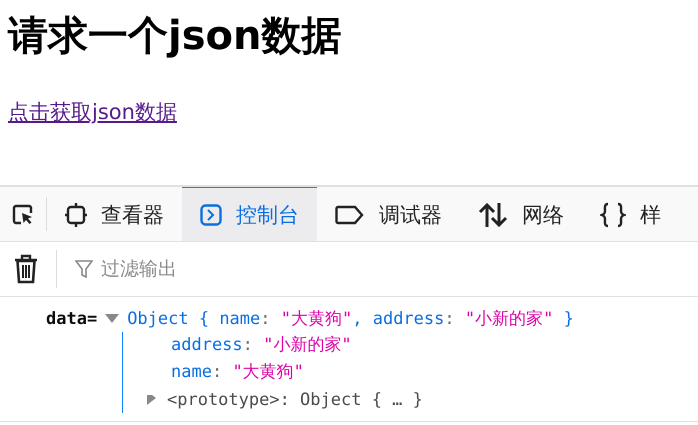 The height and width of the screenshot is (425, 698). Describe the element at coordinates (72, 318) in the screenshot. I see `log-label: data=` at that location.